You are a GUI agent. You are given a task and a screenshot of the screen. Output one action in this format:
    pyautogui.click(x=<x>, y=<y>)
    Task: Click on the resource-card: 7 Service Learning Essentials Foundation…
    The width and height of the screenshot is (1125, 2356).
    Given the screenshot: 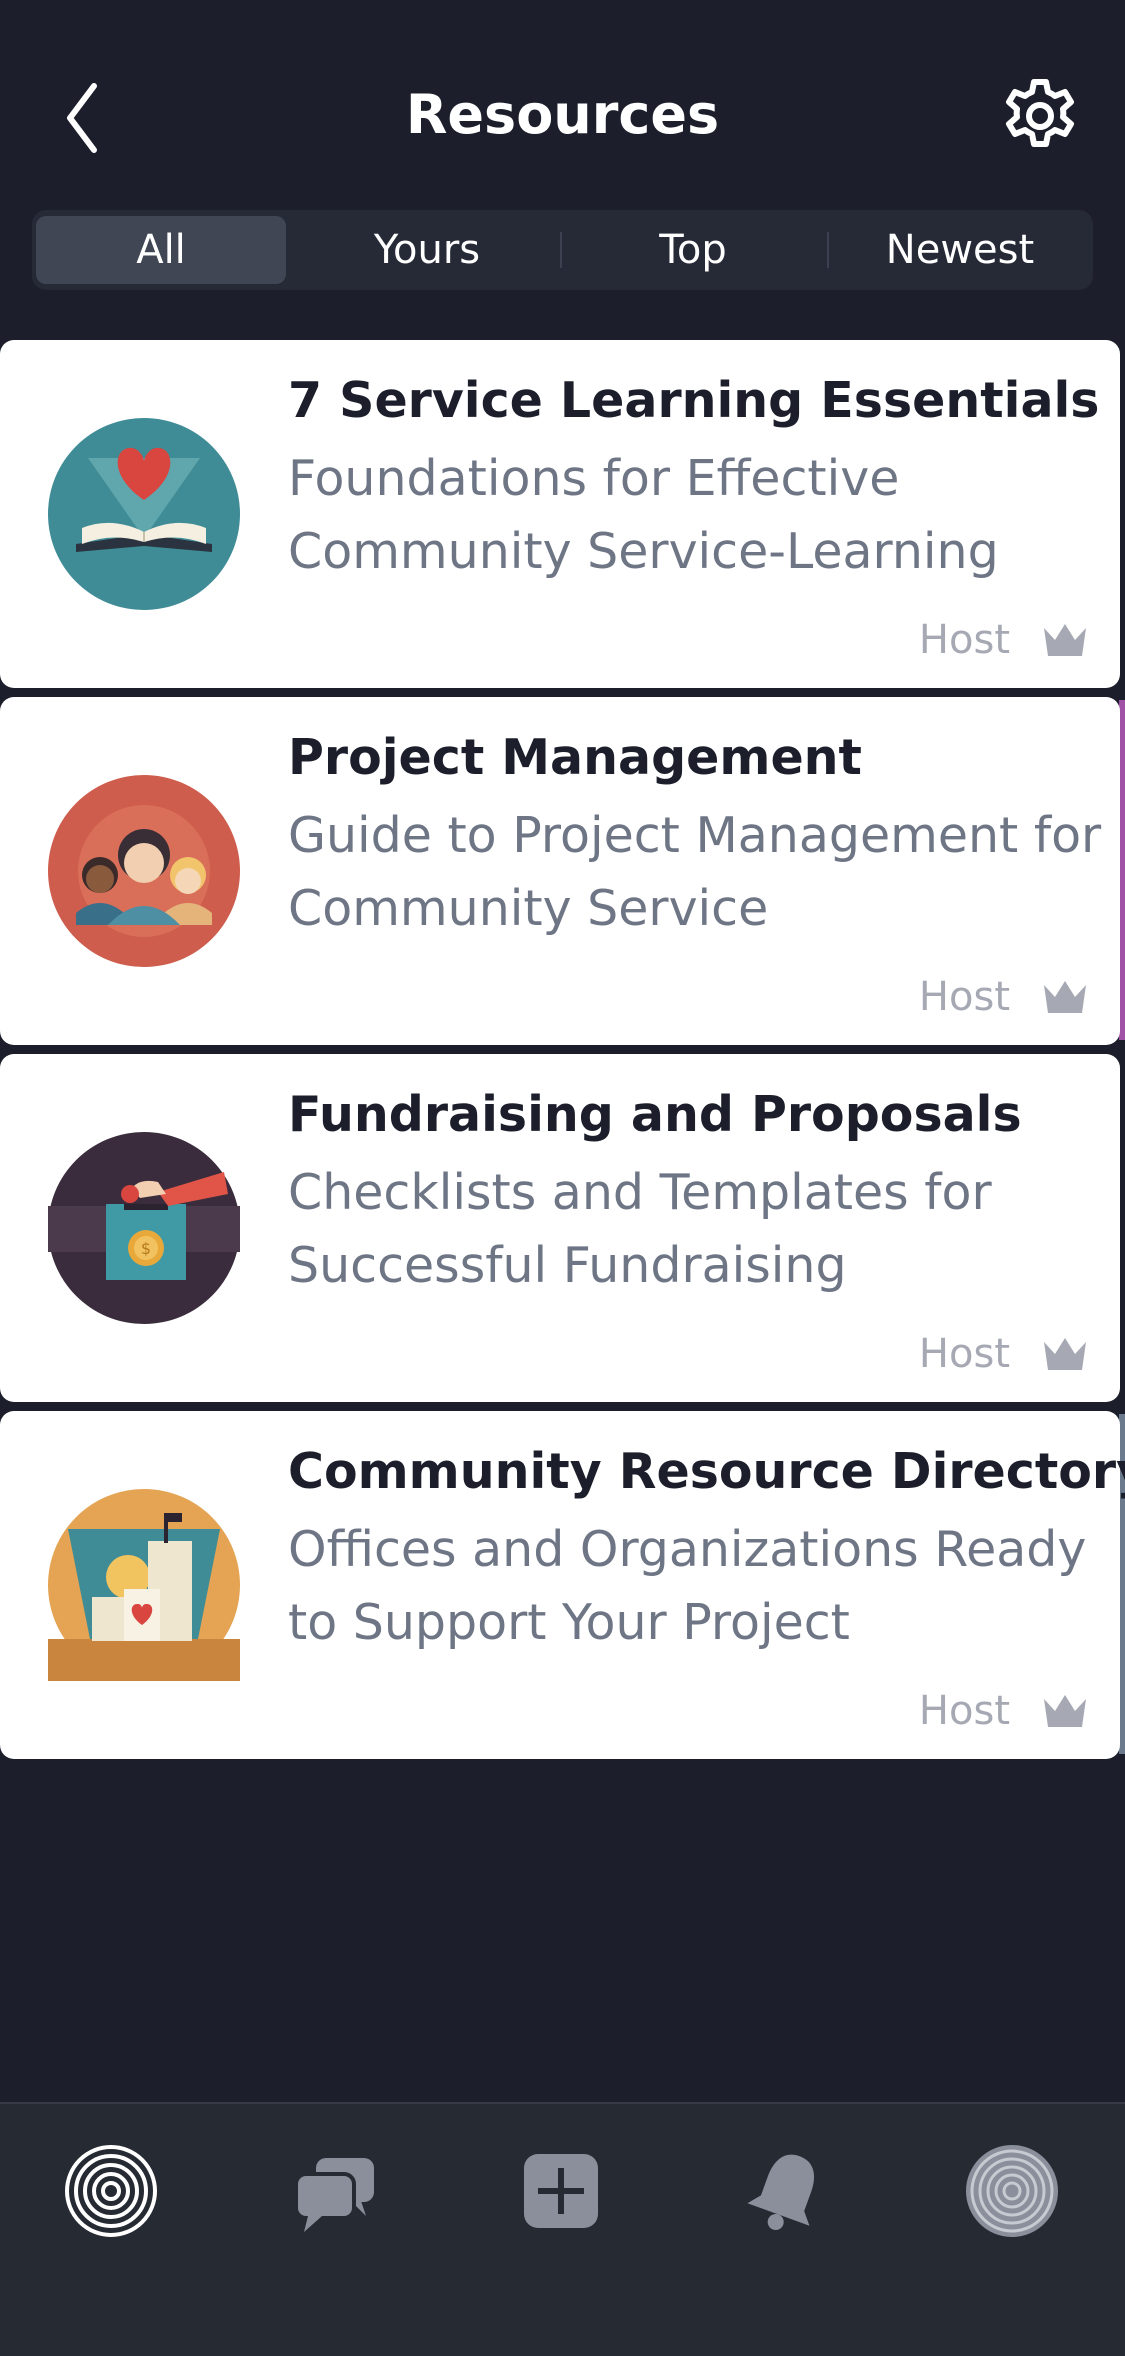 What is the action you would take?
    pyautogui.click(x=560, y=514)
    